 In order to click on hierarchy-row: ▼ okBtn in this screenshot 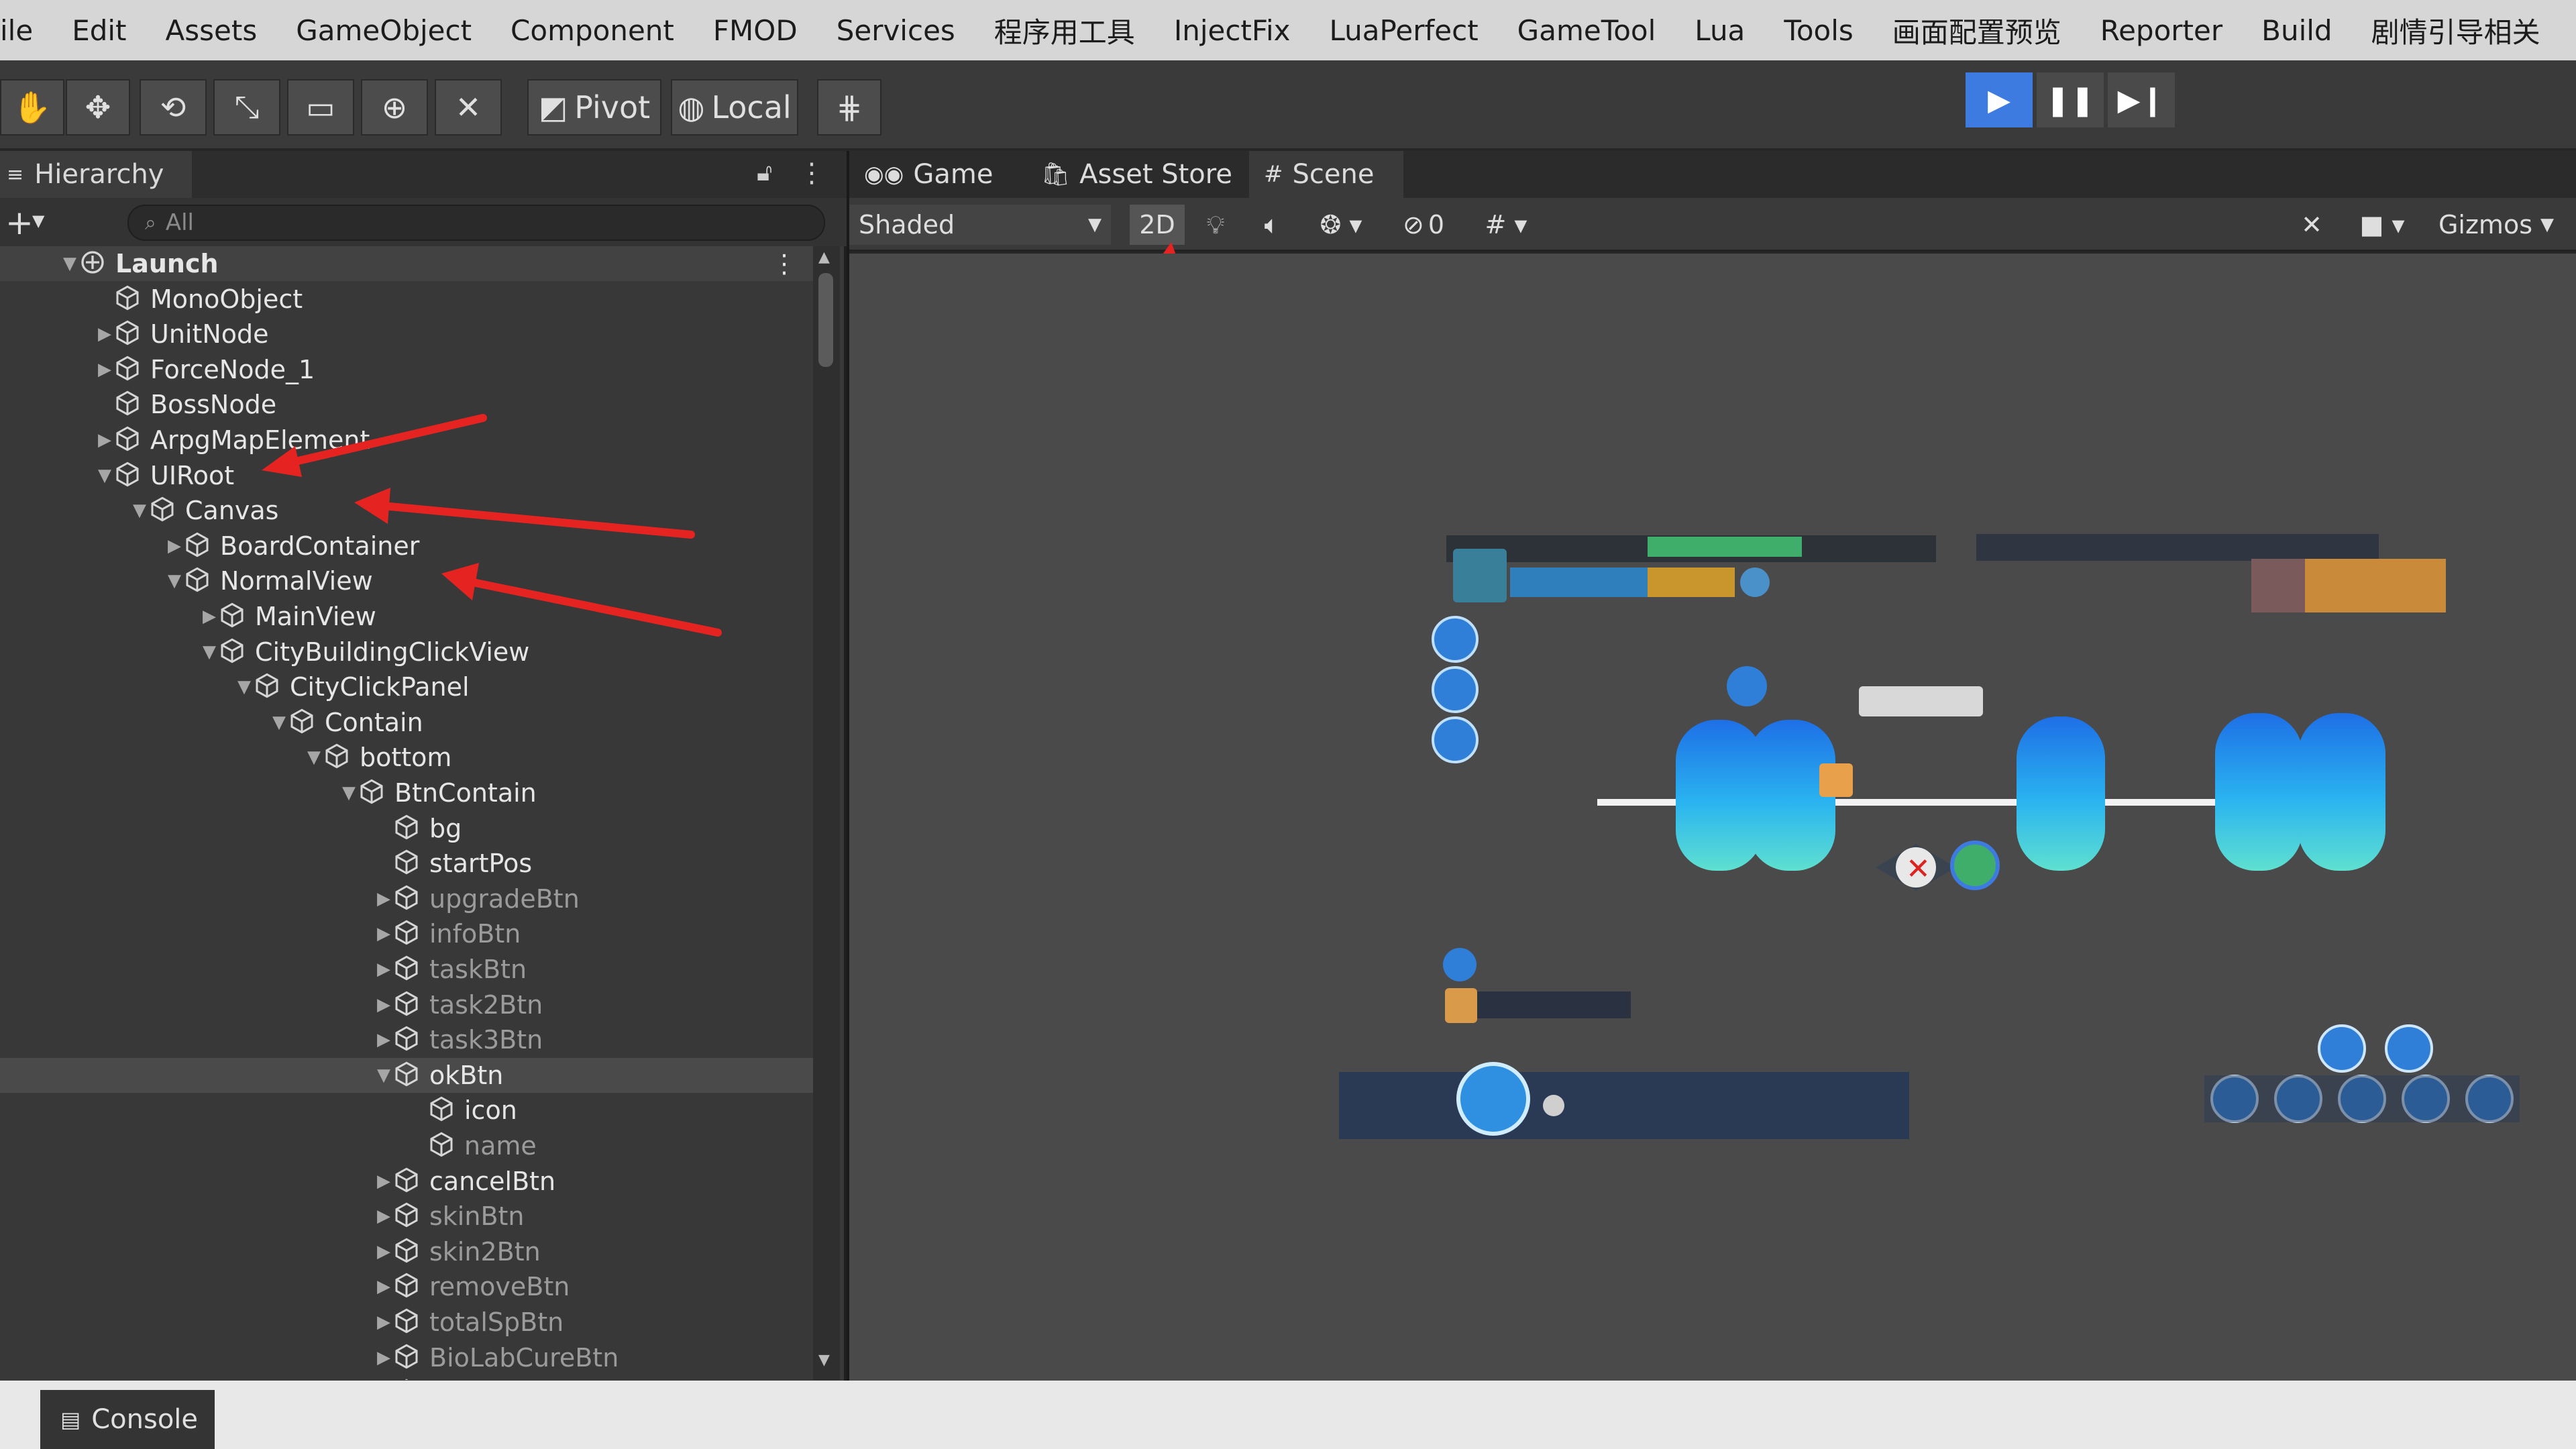, I will do `click(409, 1075)`.